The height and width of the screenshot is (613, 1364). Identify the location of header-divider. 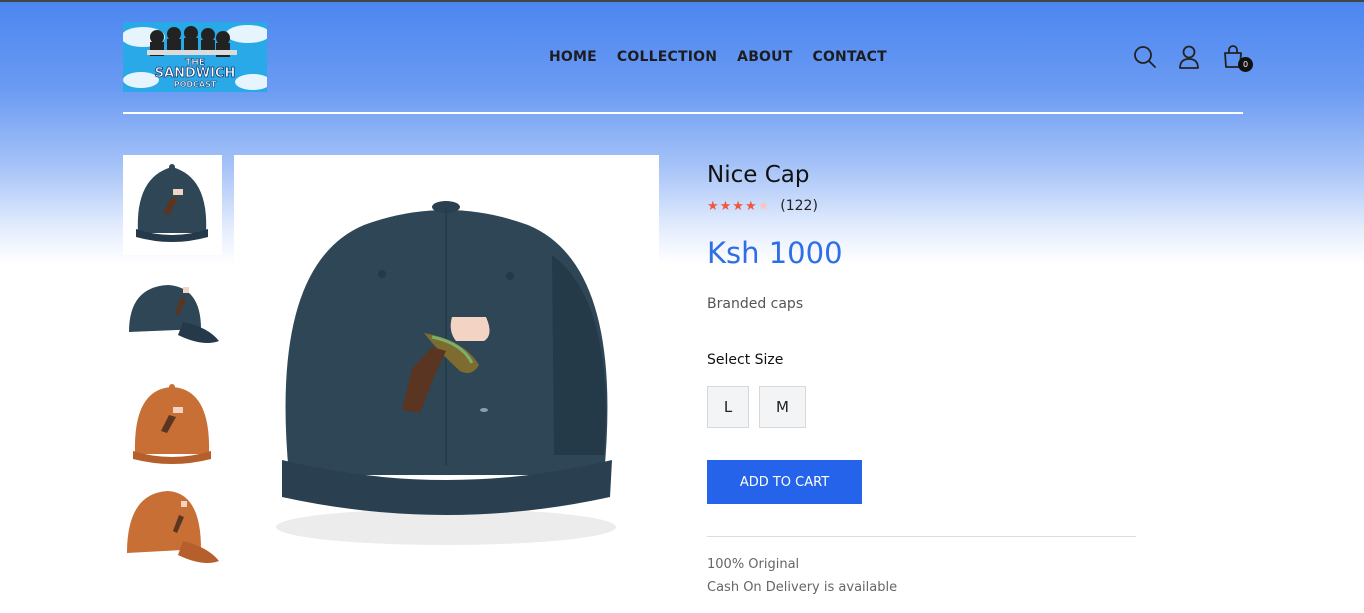
(683, 113).